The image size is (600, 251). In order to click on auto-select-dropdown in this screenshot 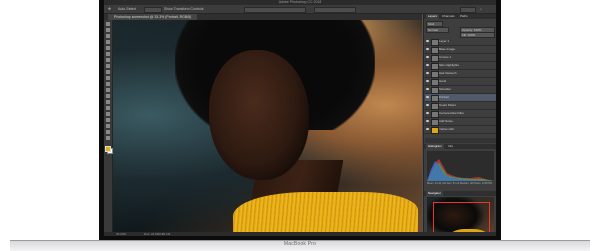, I will do `click(153, 10)`.